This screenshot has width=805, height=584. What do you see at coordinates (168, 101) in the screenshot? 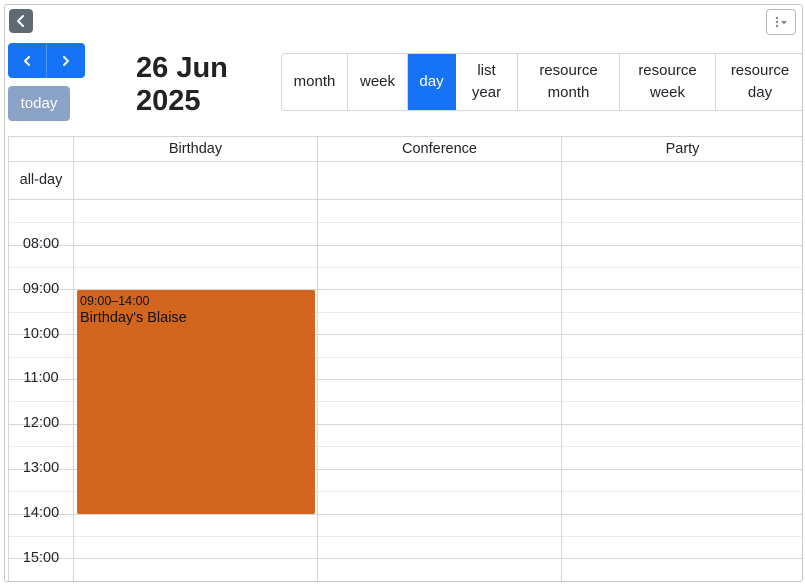
I see `title-year: 2025` at bounding box center [168, 101].